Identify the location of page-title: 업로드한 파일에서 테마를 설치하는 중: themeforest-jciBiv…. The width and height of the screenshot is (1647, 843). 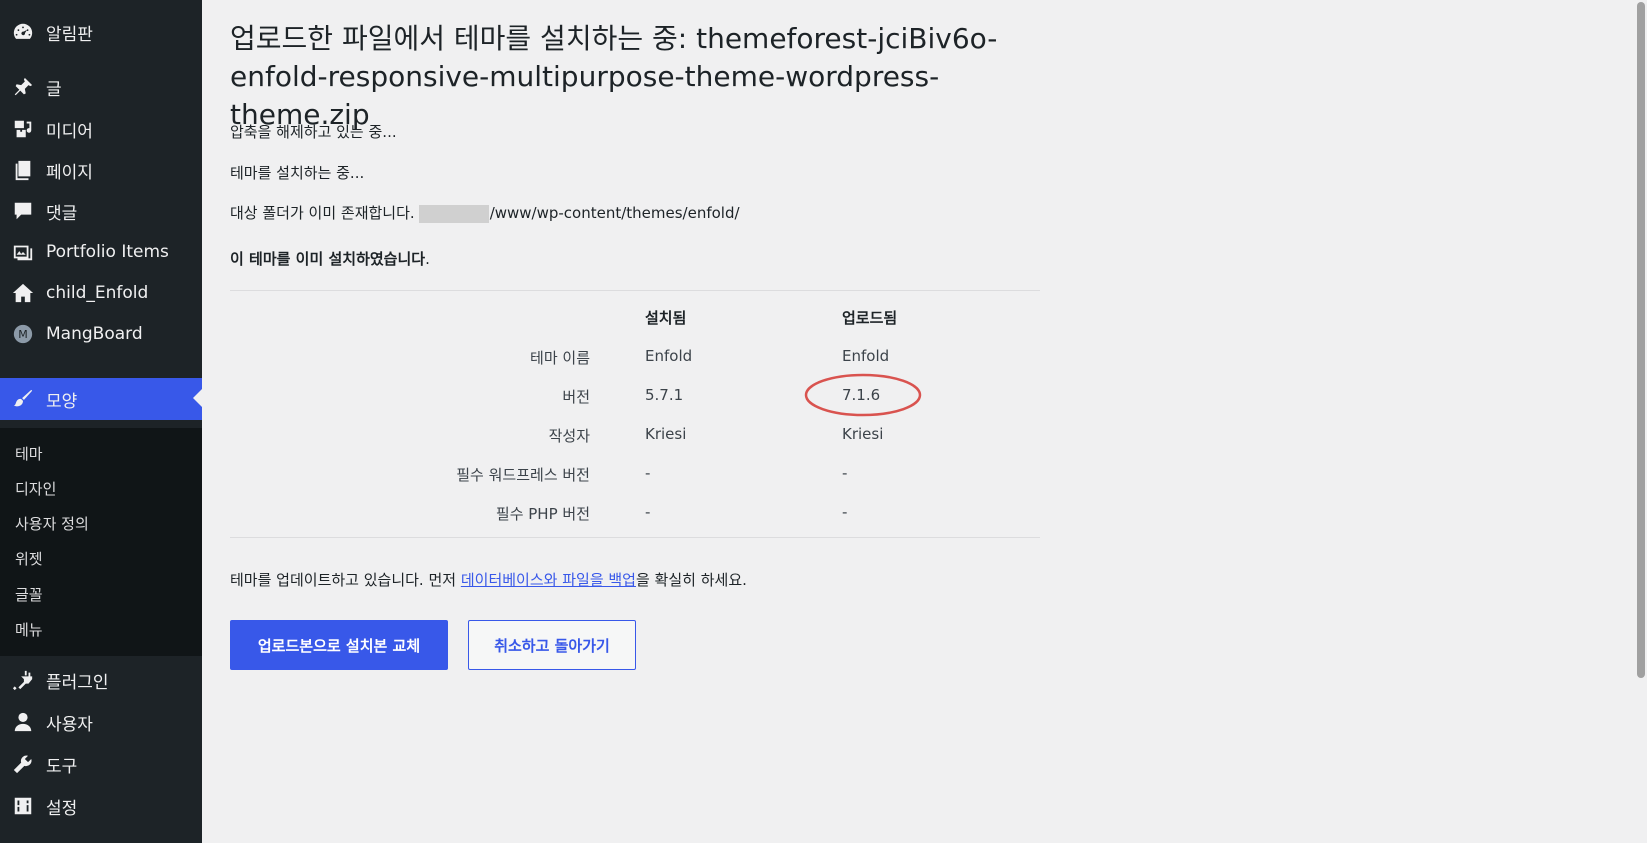
(614, 76).